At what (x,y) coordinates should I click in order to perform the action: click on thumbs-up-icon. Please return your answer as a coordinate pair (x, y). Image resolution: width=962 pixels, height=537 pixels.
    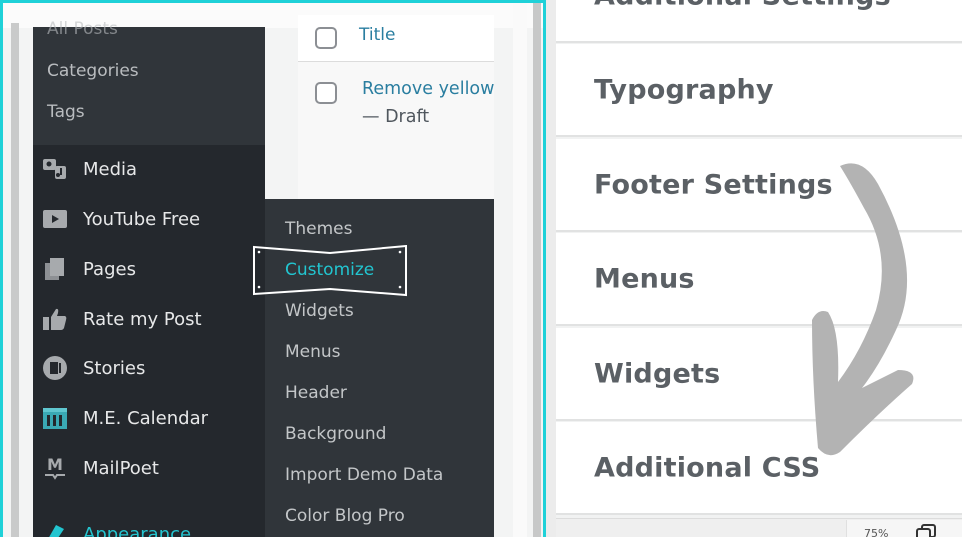
    Looking at the image, I should click on (55, 319).